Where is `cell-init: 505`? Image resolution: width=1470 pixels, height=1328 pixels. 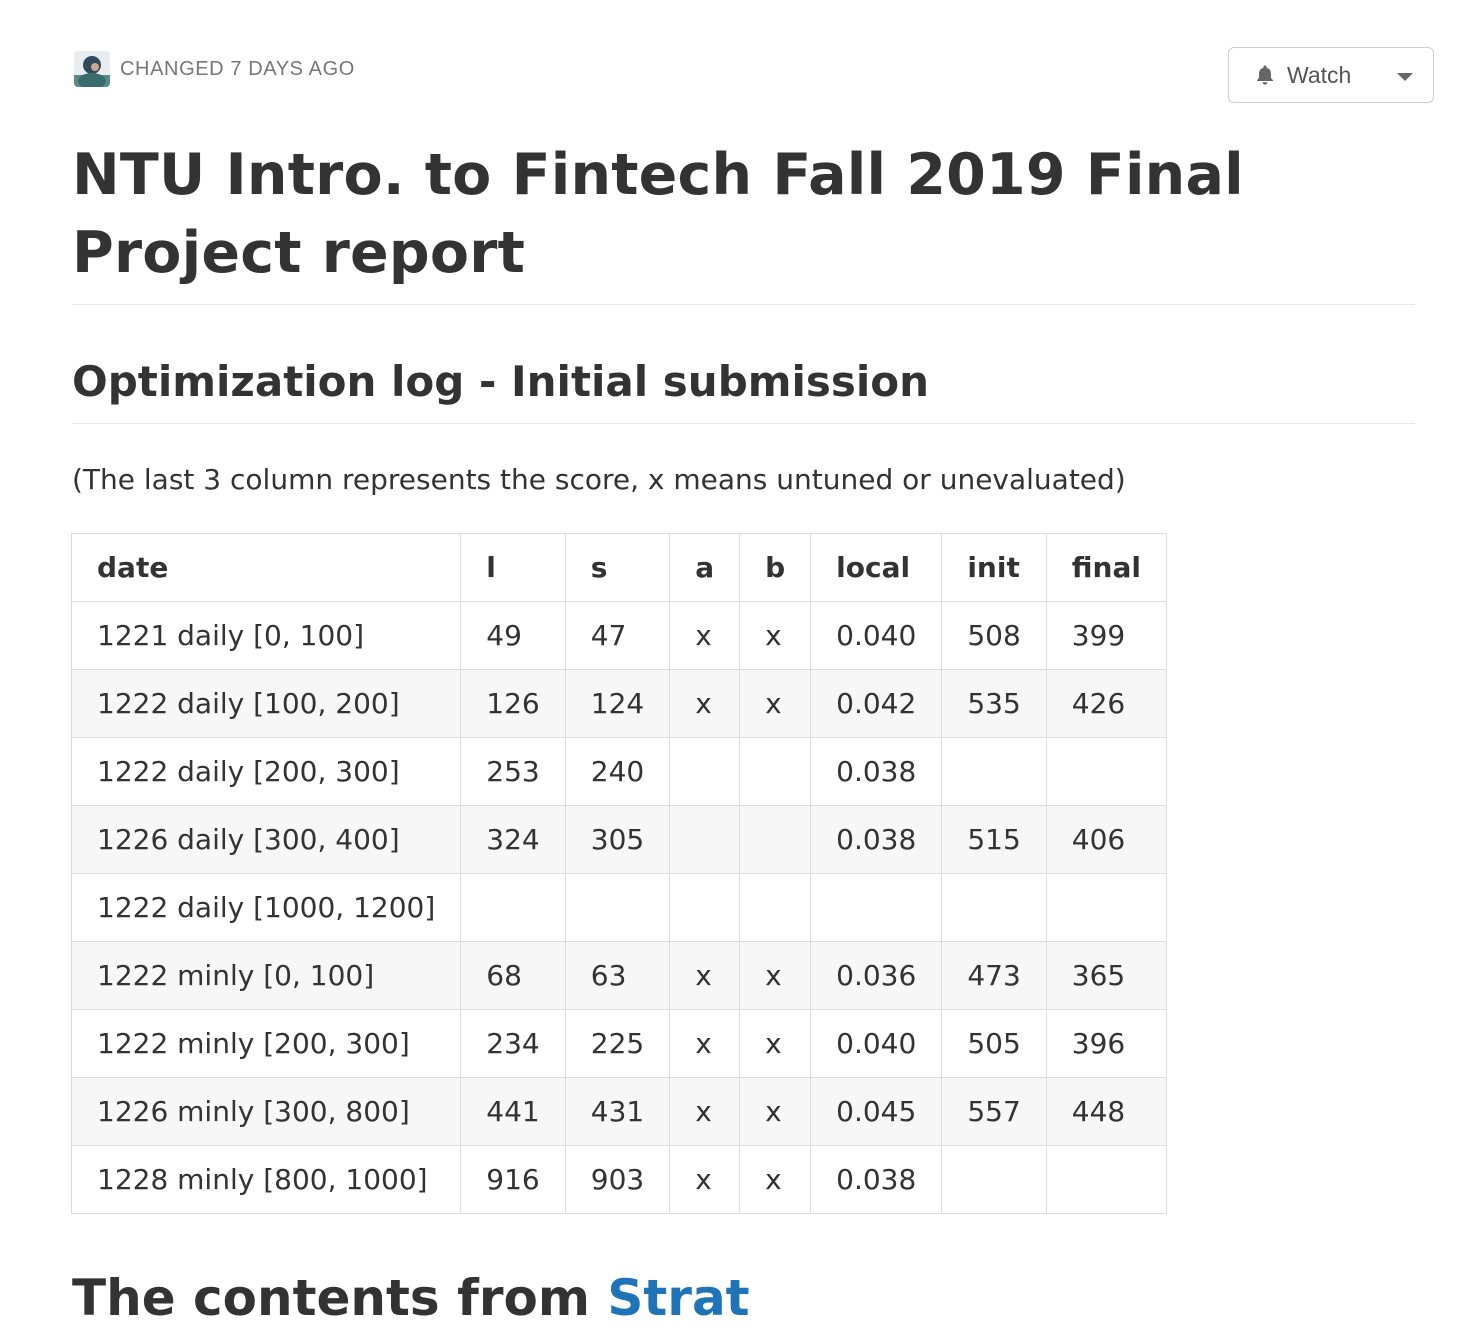 cell-init: 505 is located at coordinates (994, 1043).